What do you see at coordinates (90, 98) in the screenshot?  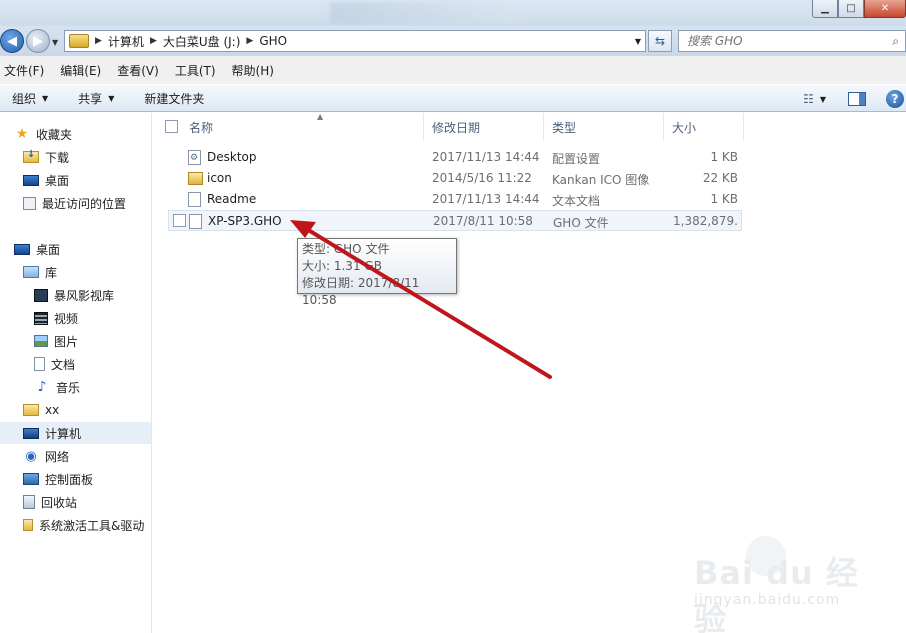 I see `share-label: 共享` at bounding box center [90, 98].